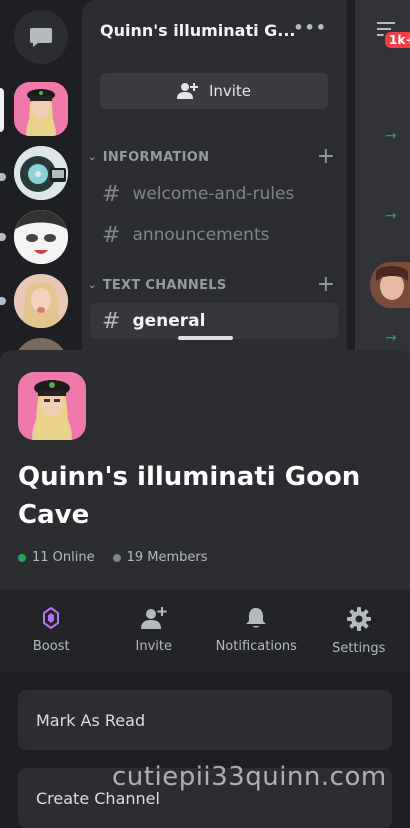 This screenshot has width=410, height=828. I want to click on channel-name: announcements, so click(200, 235).